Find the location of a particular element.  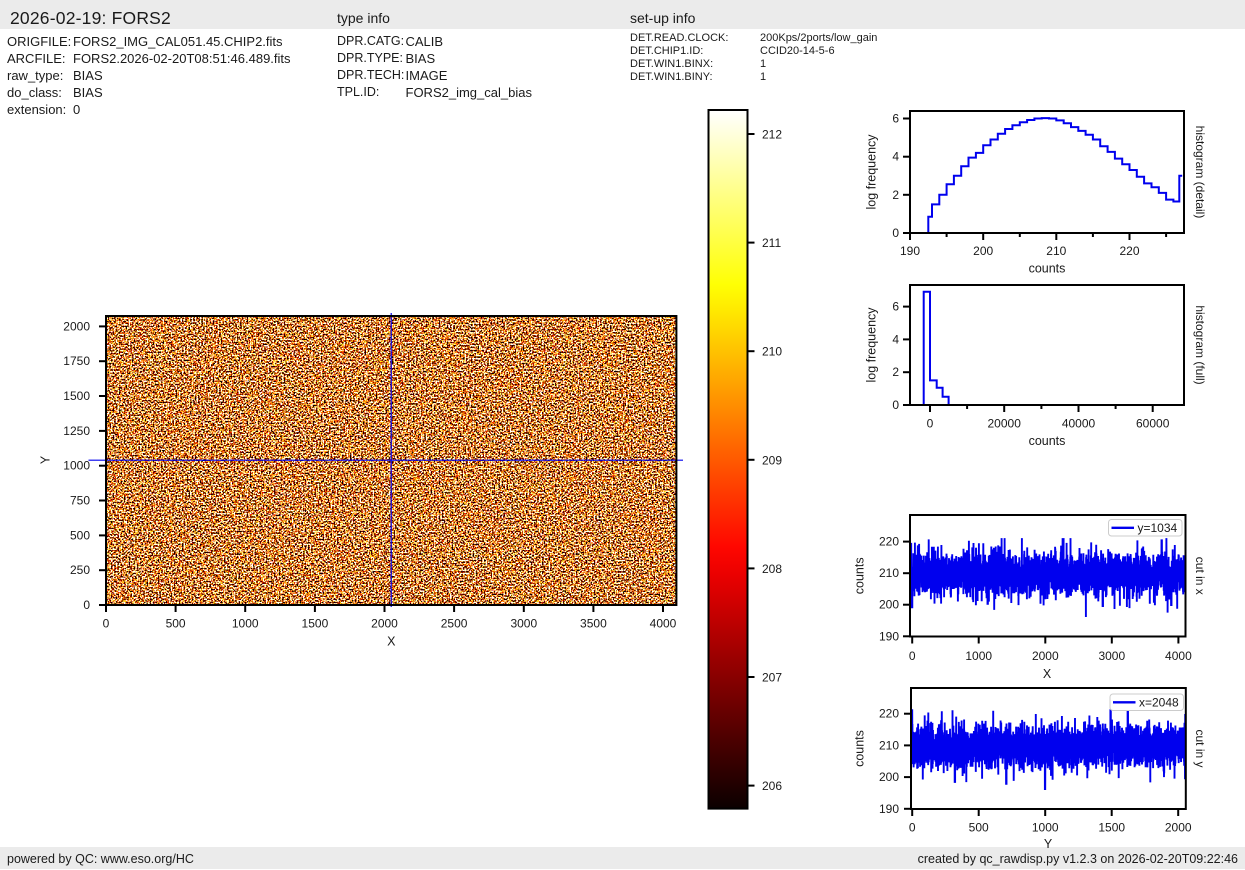

svg-text: x=2048 is located at coordinates (1159, 703).